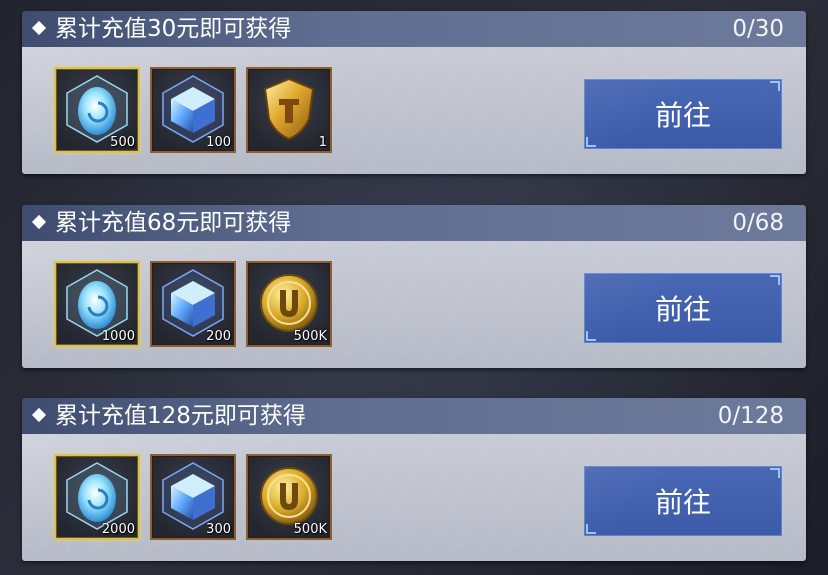 Image resolution: width=828 pixels, height=575 pixels. What do you see at coordinates (414, 223) in the screenshot?
I see `task-header: 累计充值68元即可获得 0/68` at bounding box center [414, 223].